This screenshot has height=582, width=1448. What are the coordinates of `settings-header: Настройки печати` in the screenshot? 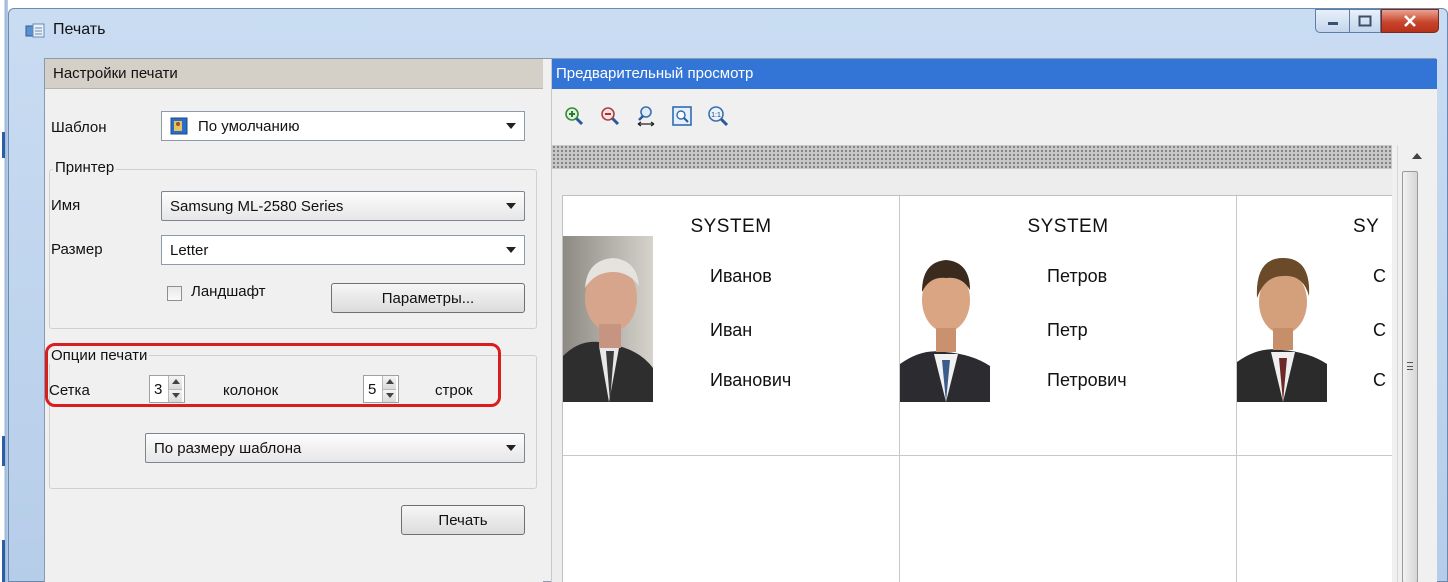 It's located at (294, 74).